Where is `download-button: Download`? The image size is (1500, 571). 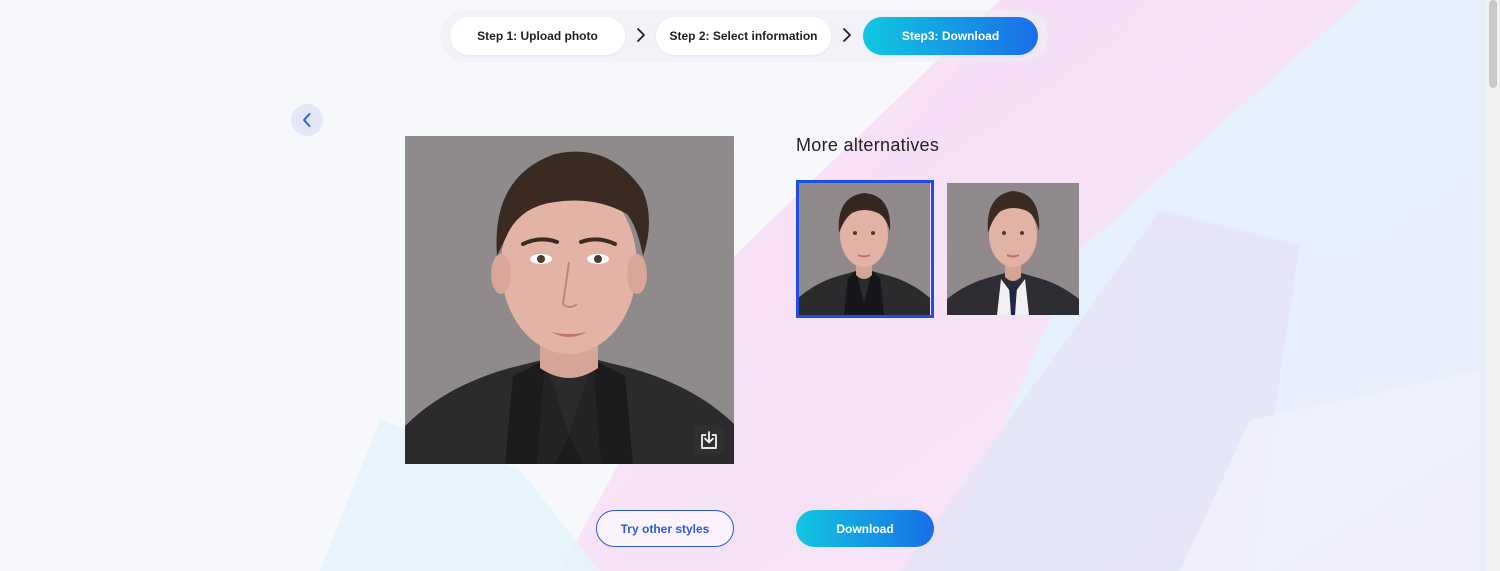
download-button: Download is located at coordinates (865, 528).